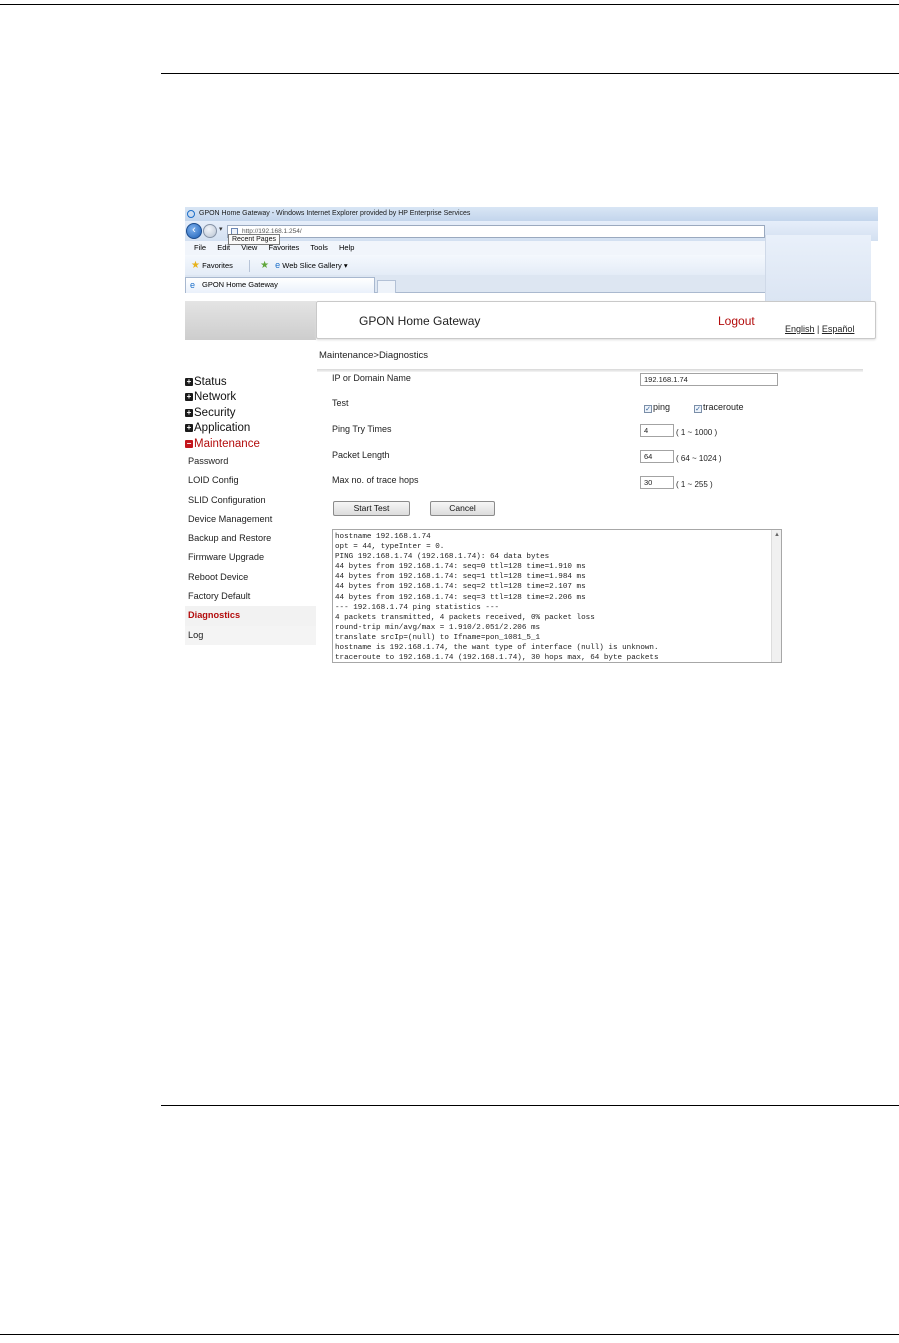 The width and height of the screenshot is (899, 1343). Describe the element at coordinates (657, 430) in the screenshot. I see `ping-try-input` at that location.